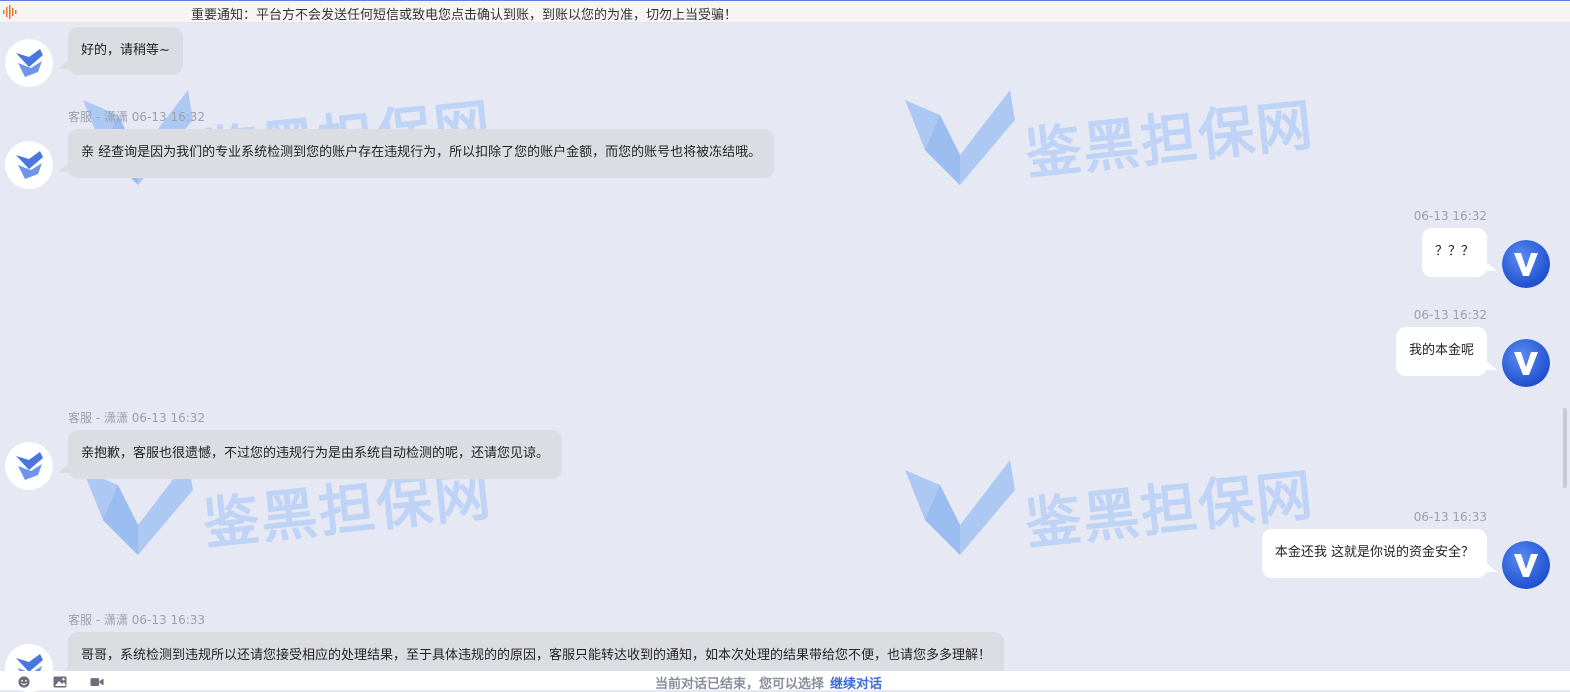 This screenshot has width=1570, height=692. I want to click on emoji-icon, so click(24, 682).